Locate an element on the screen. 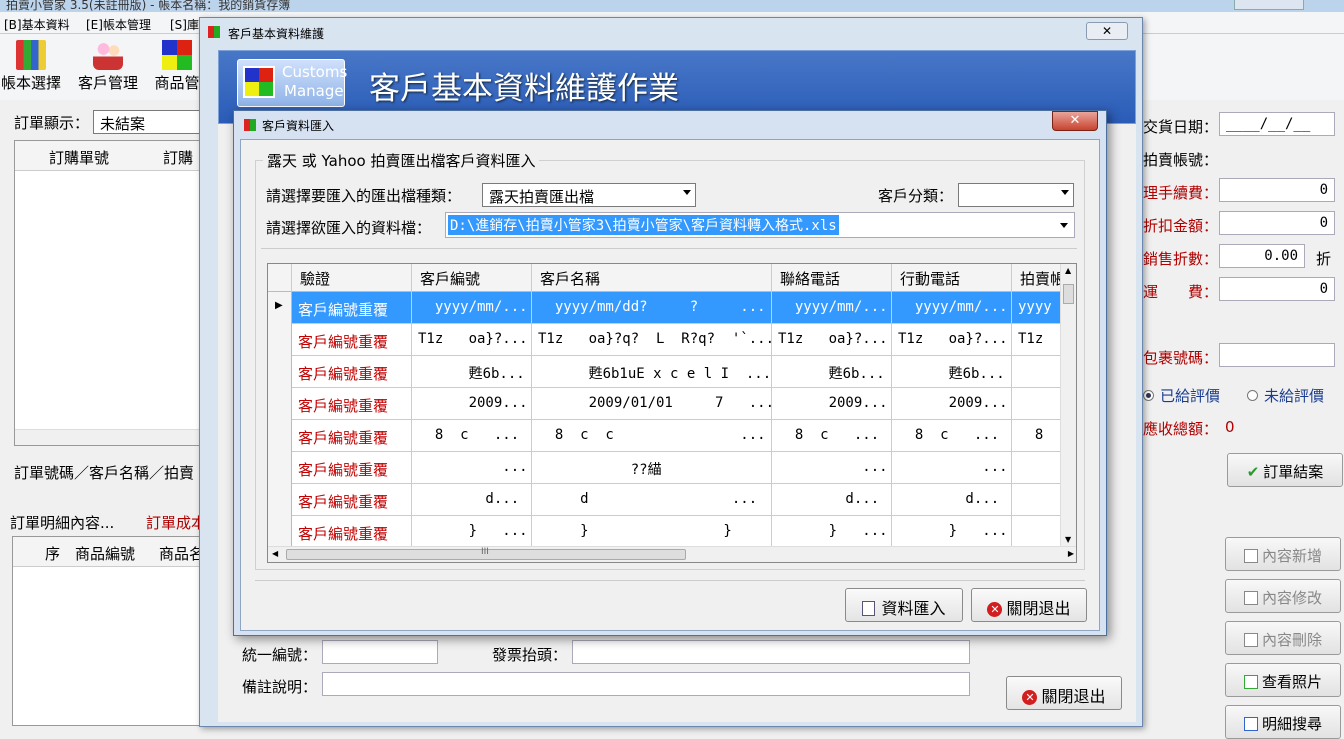 This screenshot has width=1344, height=739. rated-radio: 已給評價 is located at coordinates (1181, 395).